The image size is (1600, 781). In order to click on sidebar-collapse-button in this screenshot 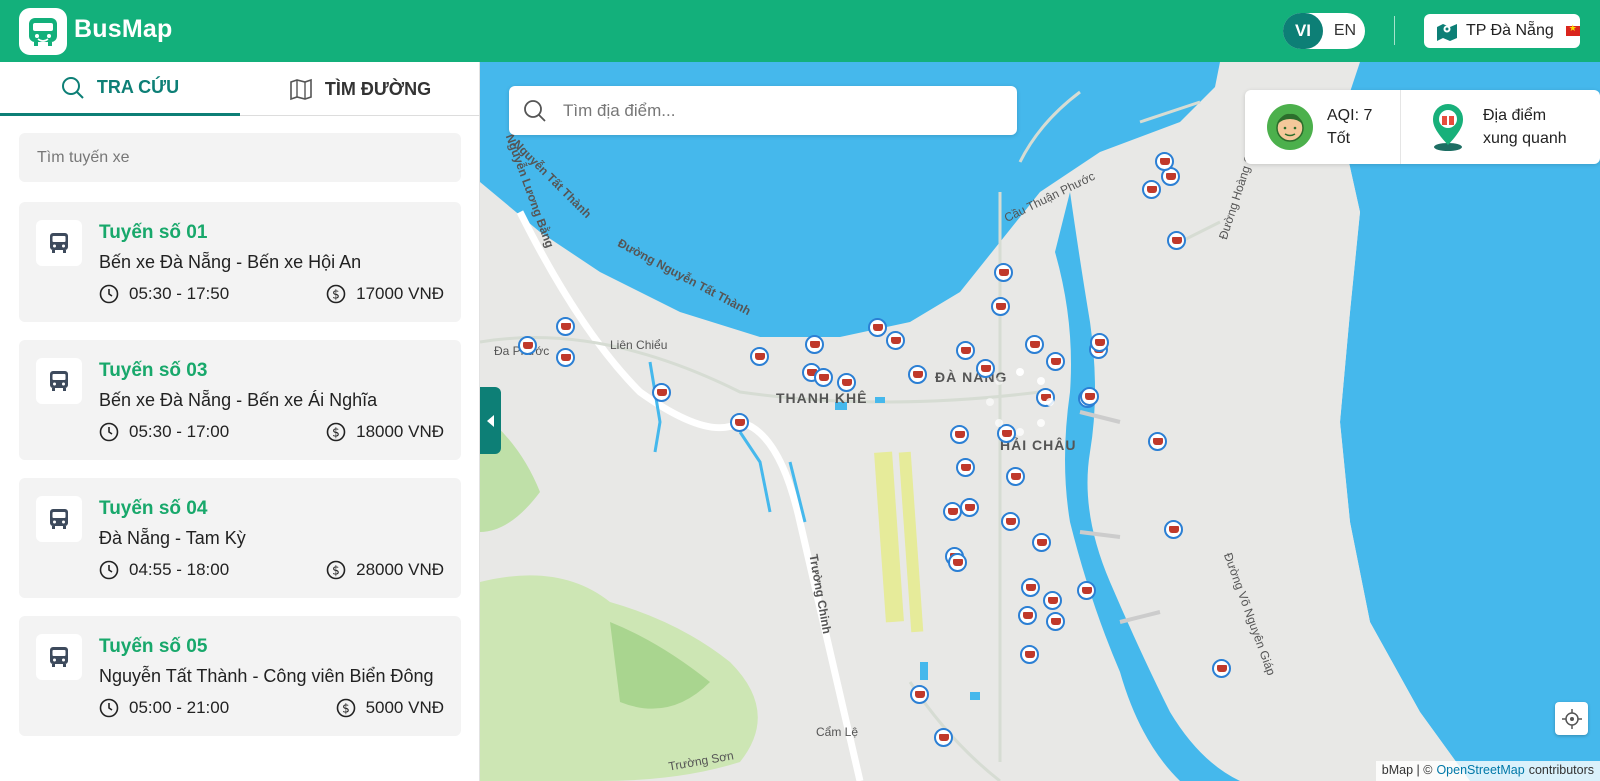, I will do `click(490, 420)`.